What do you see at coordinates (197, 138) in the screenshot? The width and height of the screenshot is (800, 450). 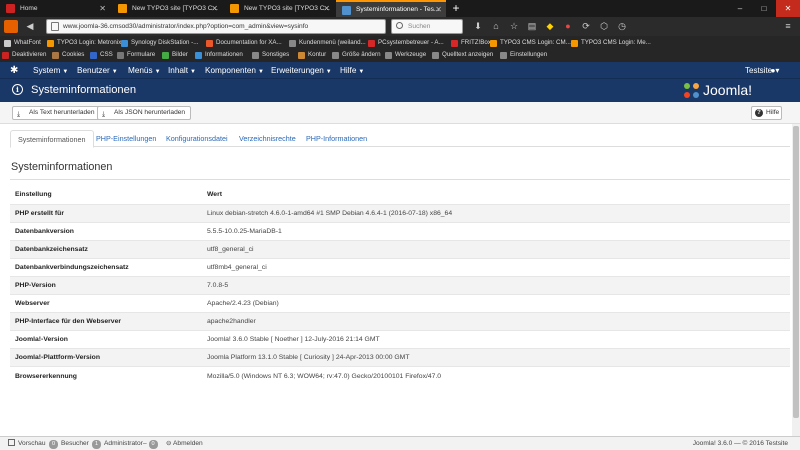 I see `tab-konfigurationsdatei: Konfigurationsdatei` at bounding box center [197, 138].